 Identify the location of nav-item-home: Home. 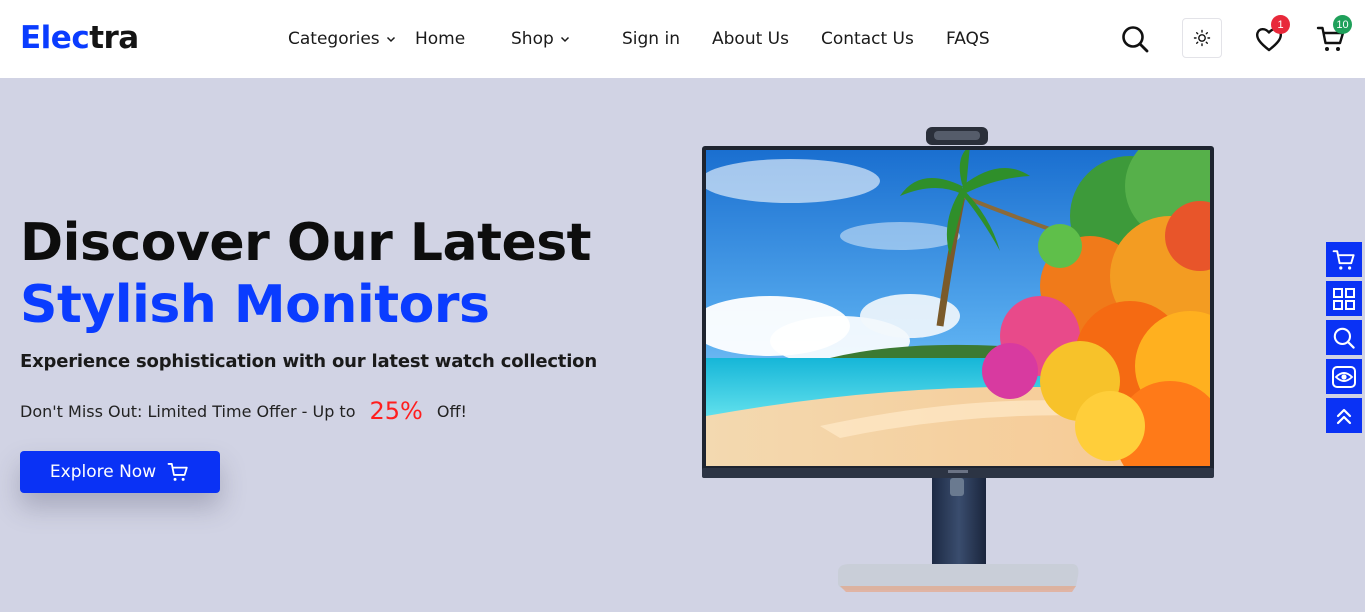
(440, 39).